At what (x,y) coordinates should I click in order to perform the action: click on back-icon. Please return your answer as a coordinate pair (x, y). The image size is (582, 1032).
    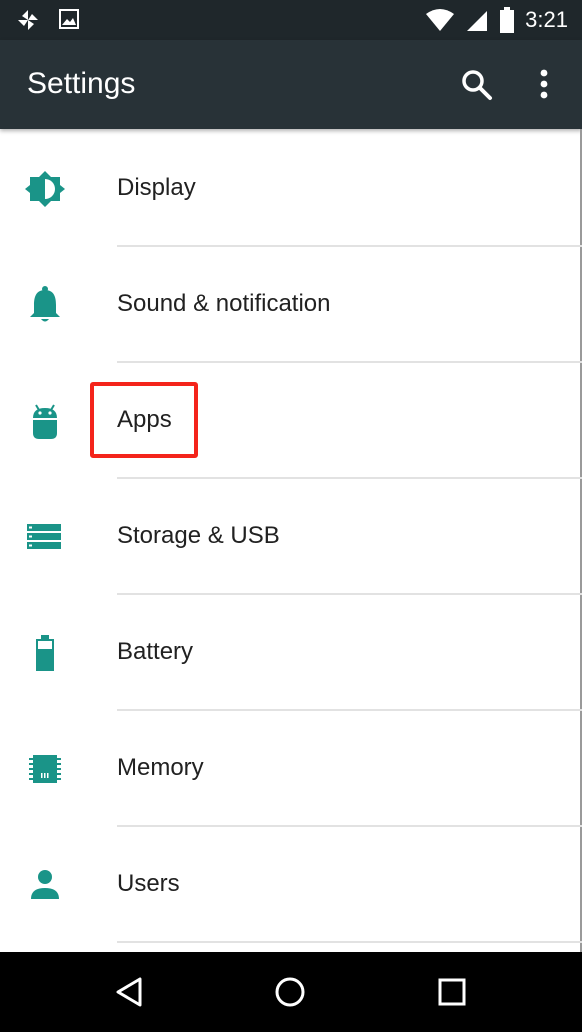
    Looking at the image, I should click on (130, 992).